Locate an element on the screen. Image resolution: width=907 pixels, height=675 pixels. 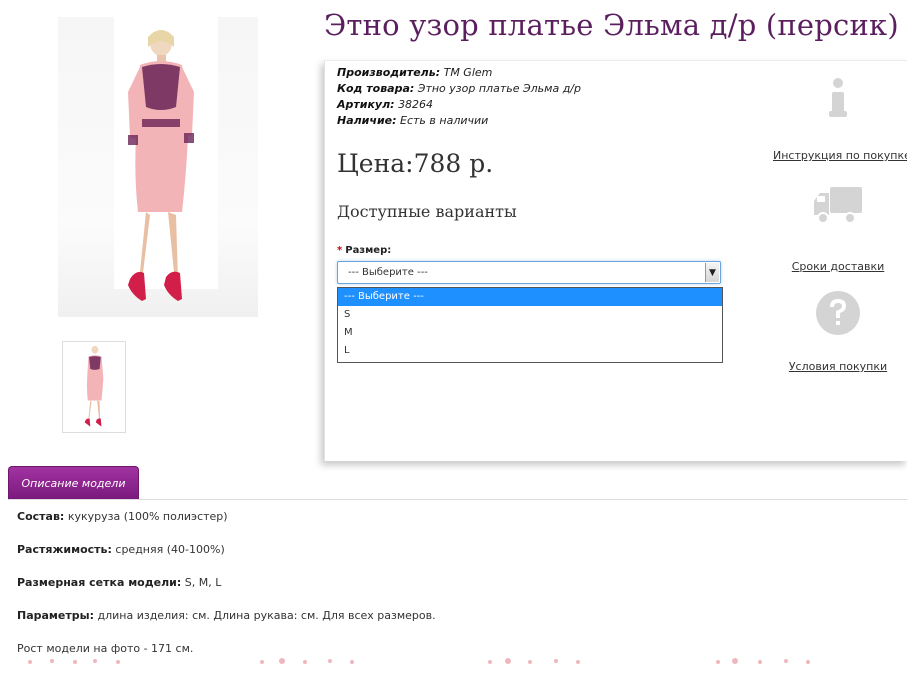
product-code-row: Код товара: Этно узор платье Эльма д/р is located at coordinates (459, 89).